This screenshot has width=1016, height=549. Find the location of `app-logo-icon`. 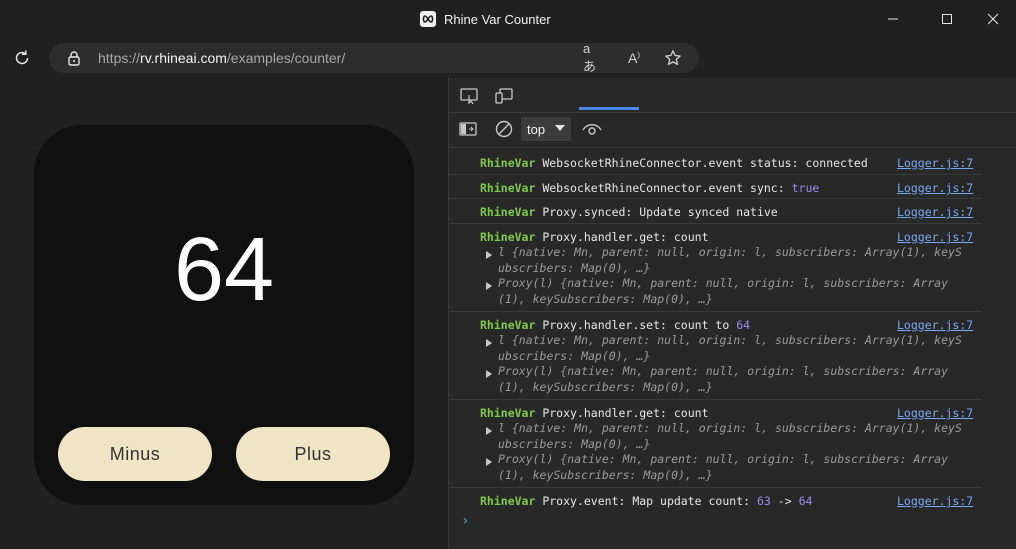

app-logo-icon is located at coordinates (428, 19).